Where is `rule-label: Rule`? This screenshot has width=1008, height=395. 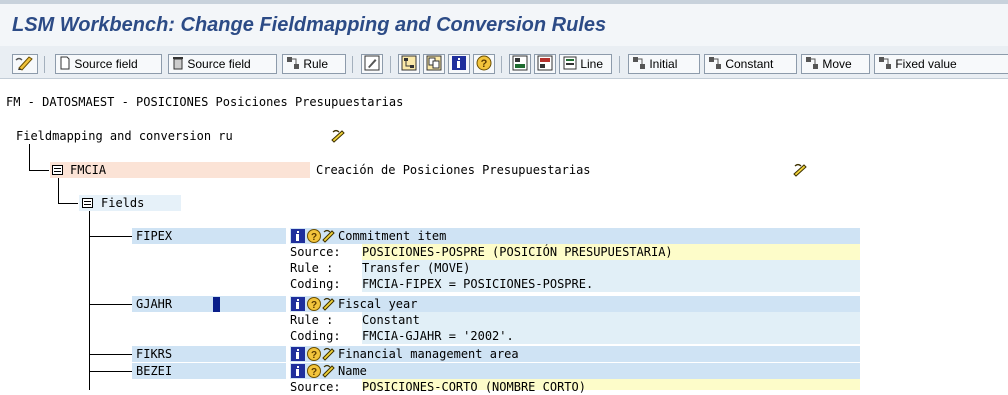 rule-label: Rule is located at coordinates (316, 64).